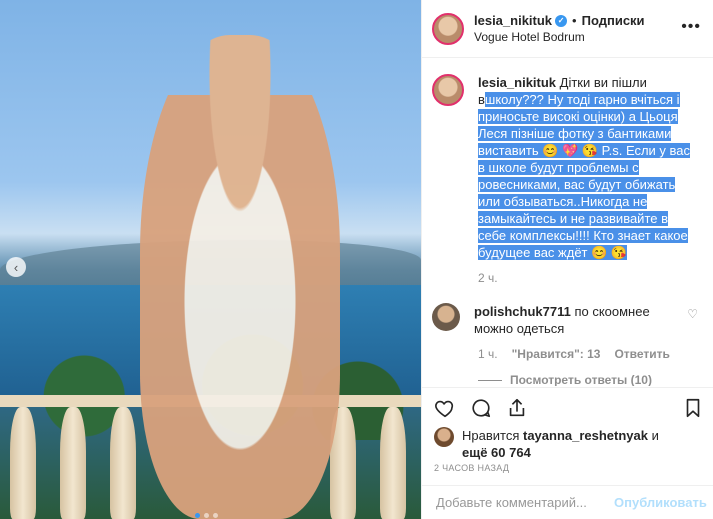  What do you see at coordinates (517, 408) in the screenshot?
I see `share-icon` at bounding box center [517, 408].